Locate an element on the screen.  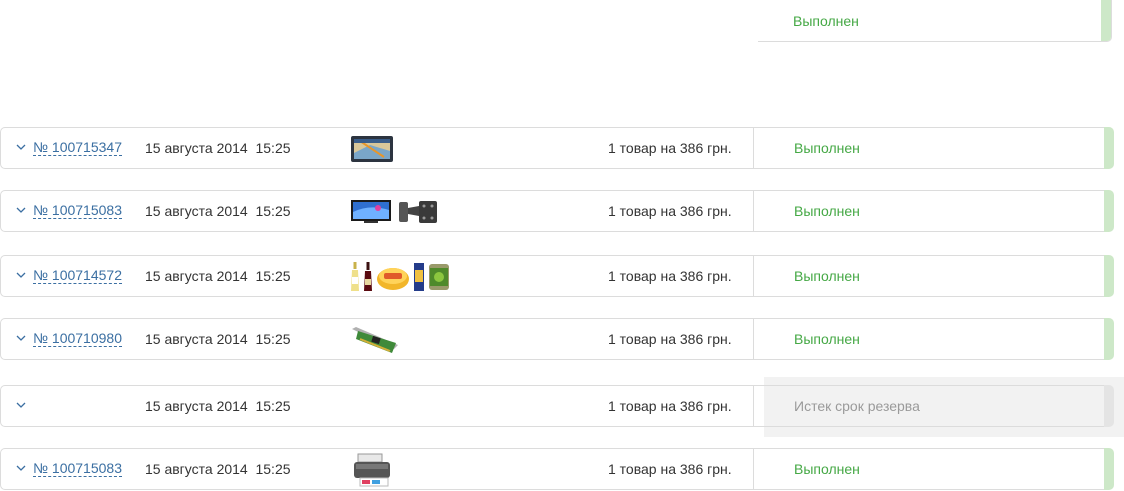
network-card-thumbnail is located at coordinates (375, 340).